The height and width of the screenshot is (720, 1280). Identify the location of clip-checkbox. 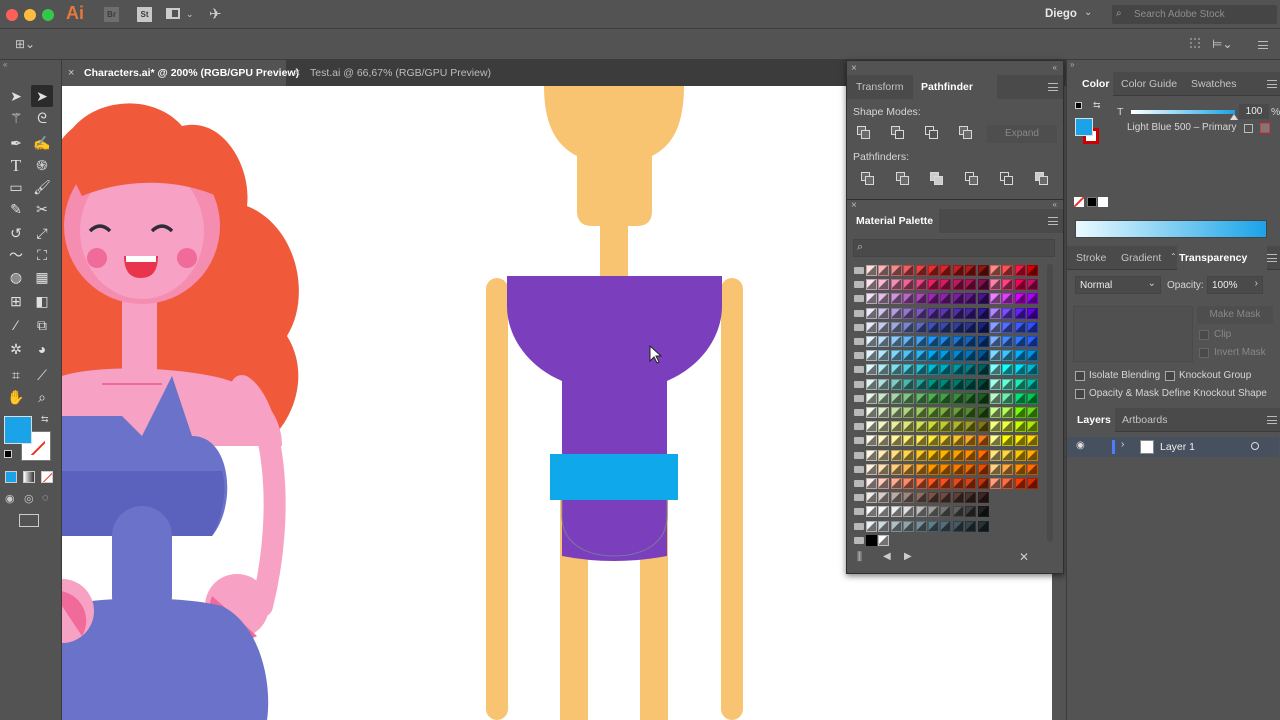
(1204, 335).